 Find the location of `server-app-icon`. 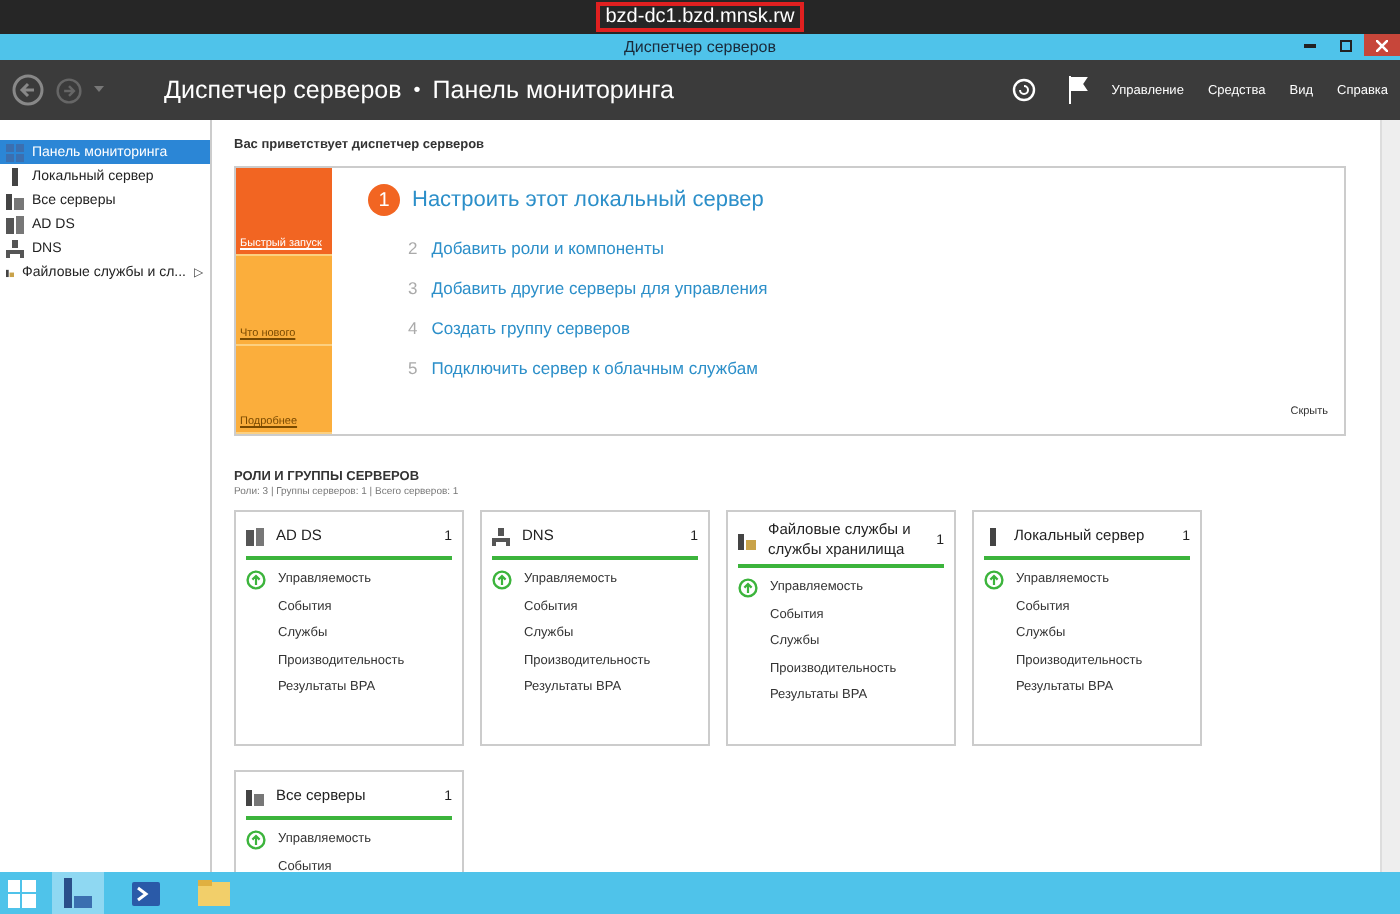

server-app-icon is located at coordinates (78, 893).